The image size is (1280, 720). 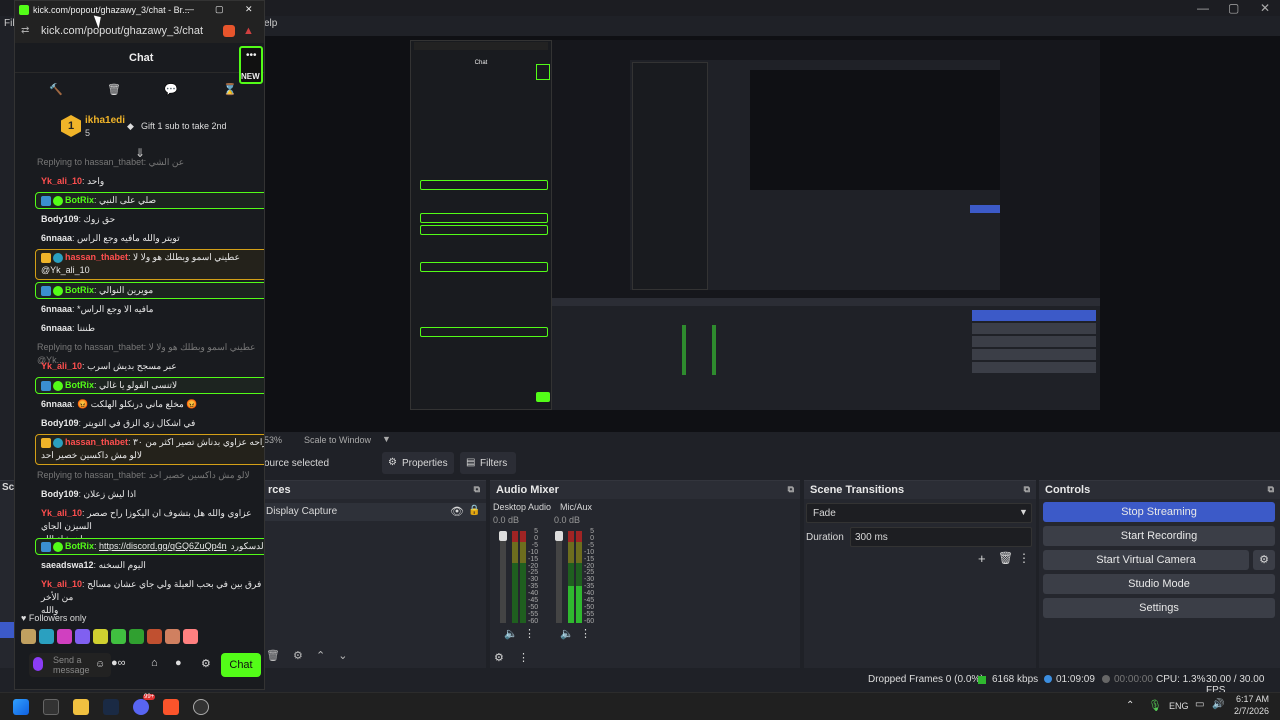 I want to click on remove-source-icon: 🗑, so click(x=273, y=656).